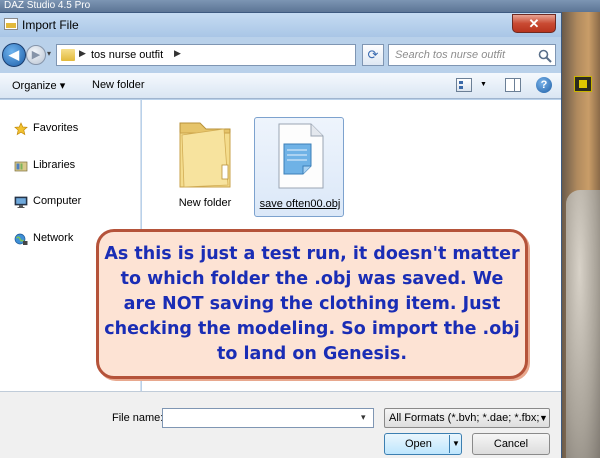 This screenshot has width=600, height=458. I want to click on list-item-file: save often00.obj, so click(299, 167).